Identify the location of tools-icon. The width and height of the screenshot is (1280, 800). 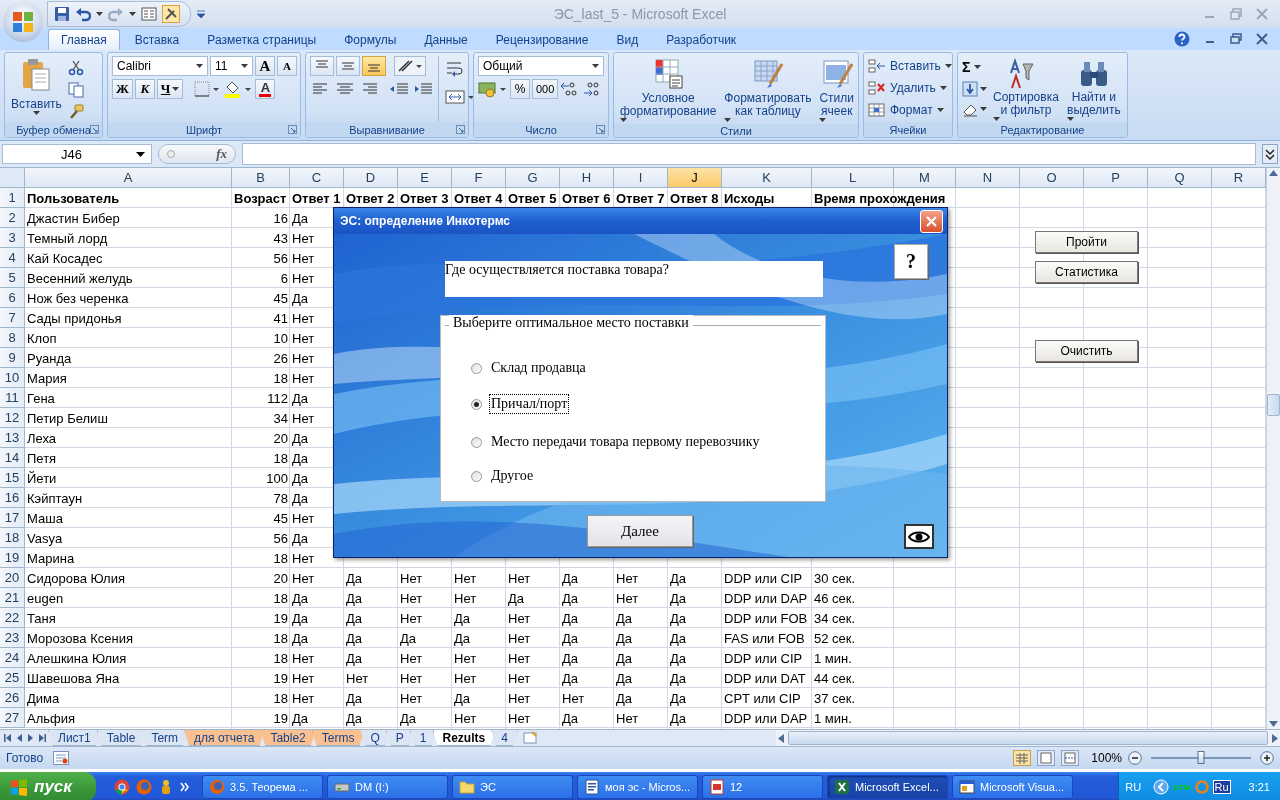
(171, 14).